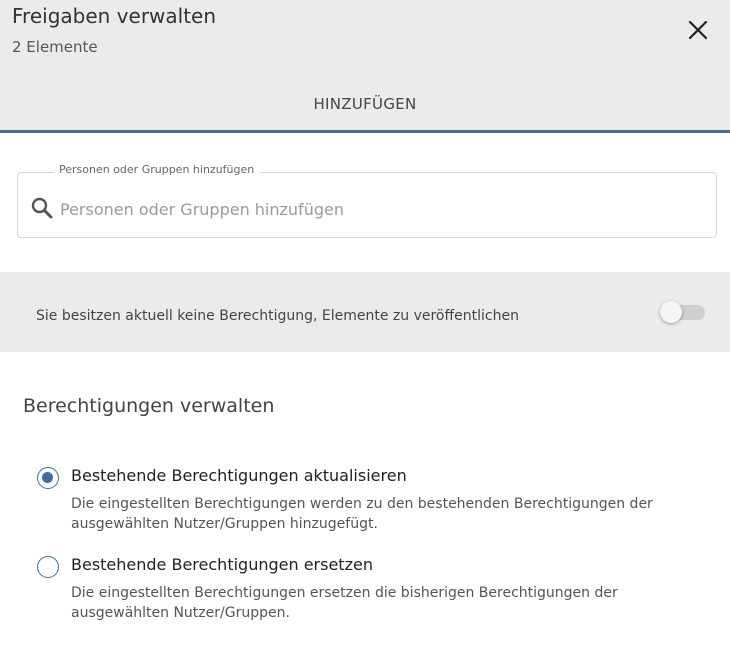 The image size is (730, 671). Describe the element at coordinates (365, 106) in the screenshot. I see `tab-add: HINZUFÜGEN` at that location.